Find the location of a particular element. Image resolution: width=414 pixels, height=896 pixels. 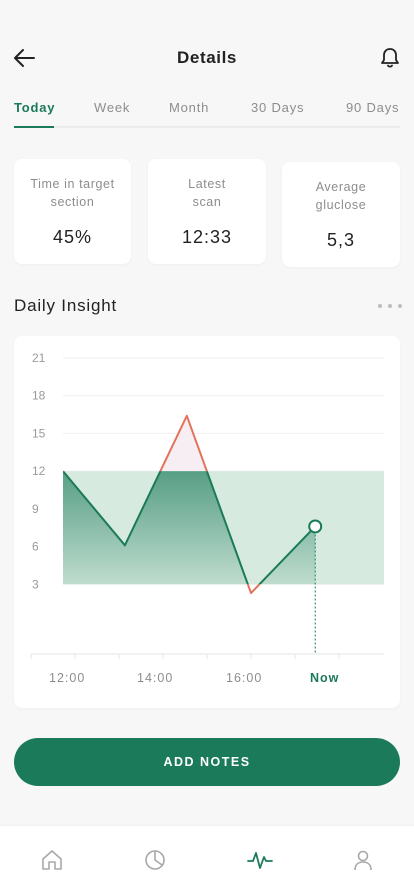

x-tick-label: 14:00 is located at coordinates (155, 678).